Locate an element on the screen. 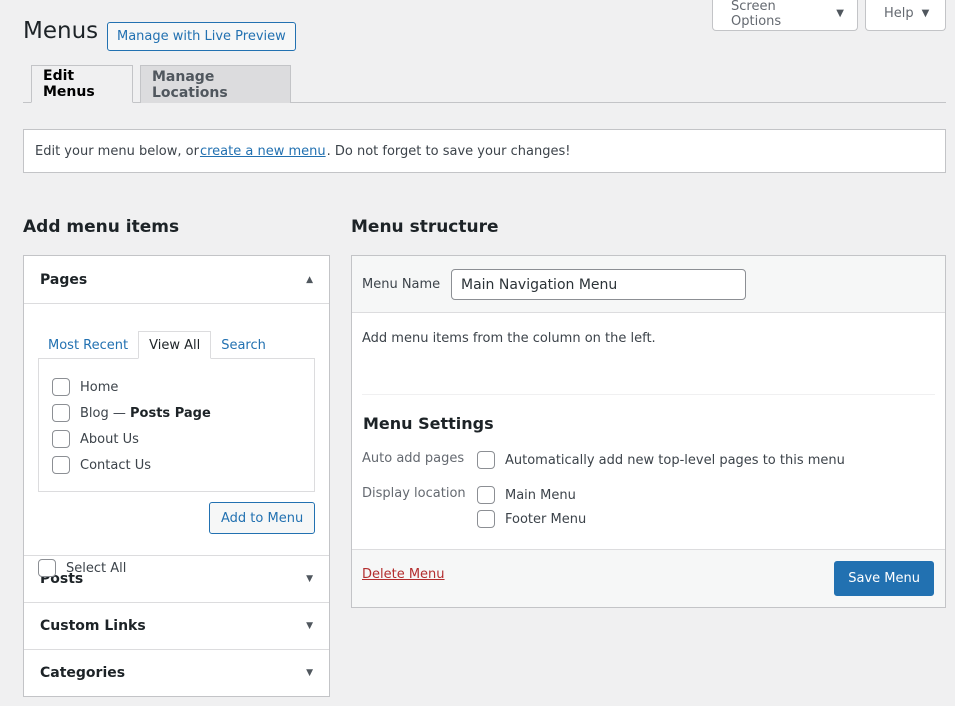 The height and width of the screenshot is (706, 955). select-all-row: Select All is located at coordinates (82, 568).